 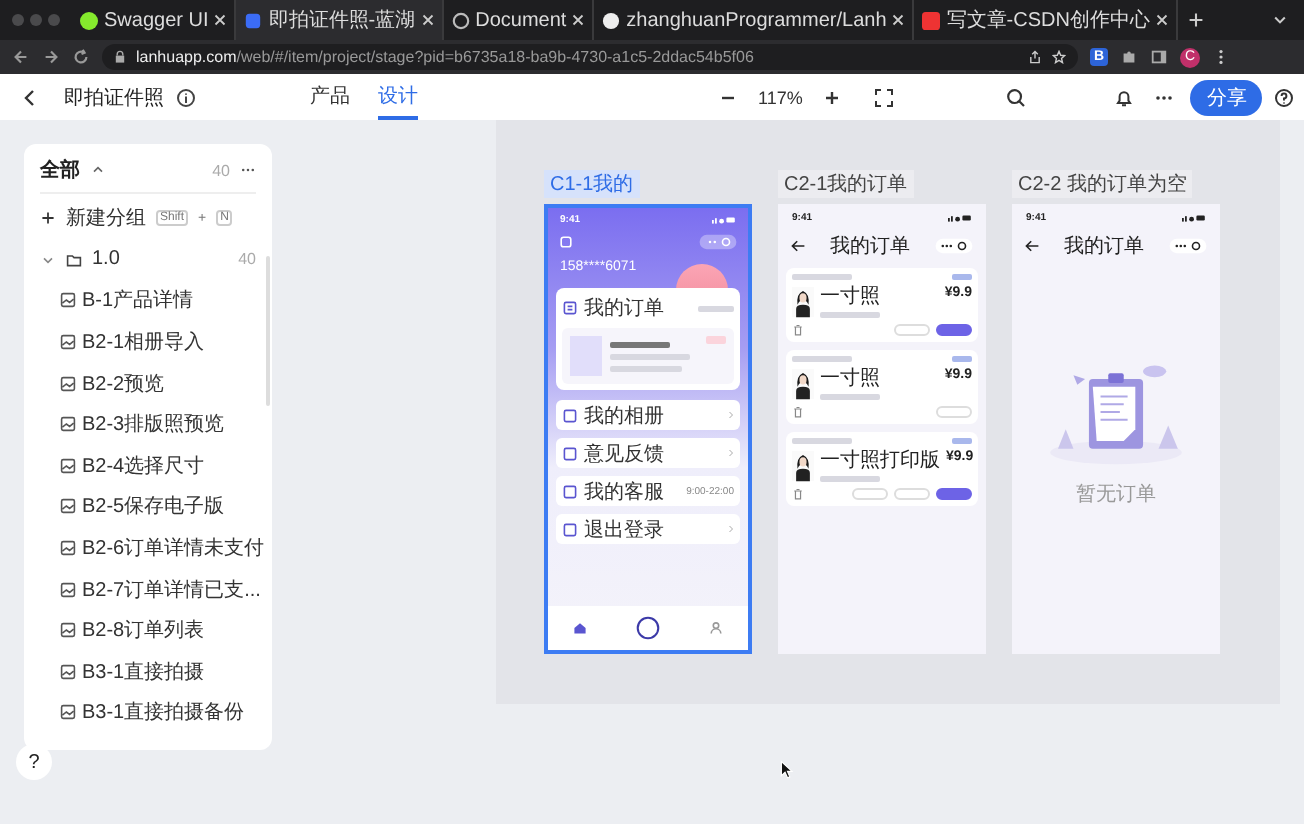 What do you see at coordinates (398, 97) in the screenshot?
I see `view-tab: 设计` at bounding box center [398, 97].